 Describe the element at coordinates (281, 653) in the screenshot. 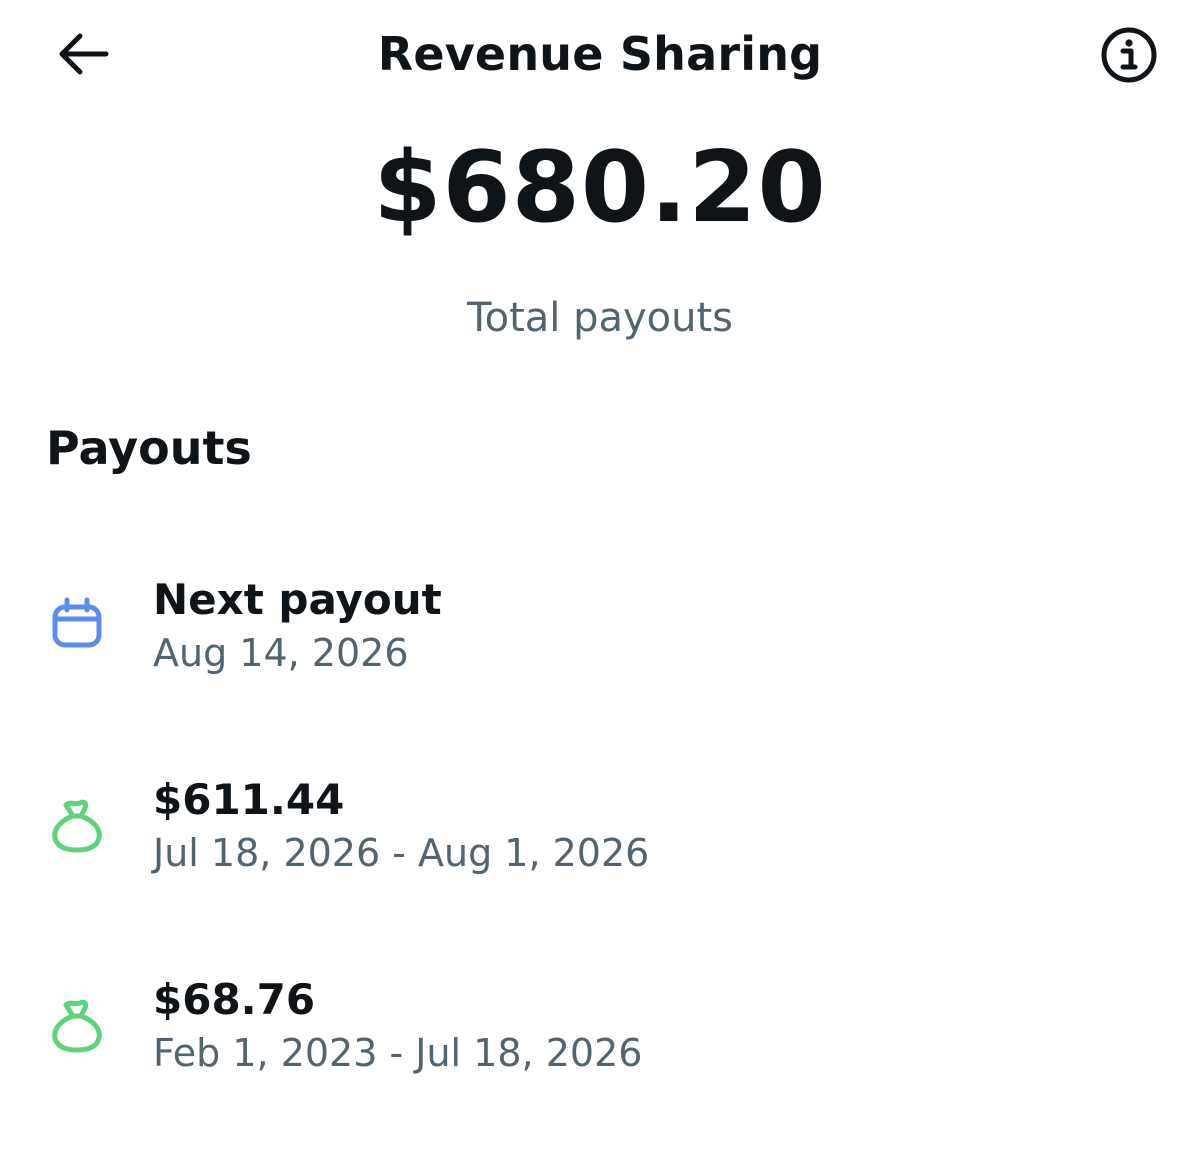

I see `payout-date: Aug 14, 2026` at that location.